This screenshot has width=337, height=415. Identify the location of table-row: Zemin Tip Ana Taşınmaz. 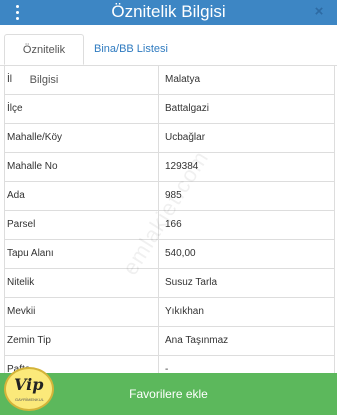
(169, 341).